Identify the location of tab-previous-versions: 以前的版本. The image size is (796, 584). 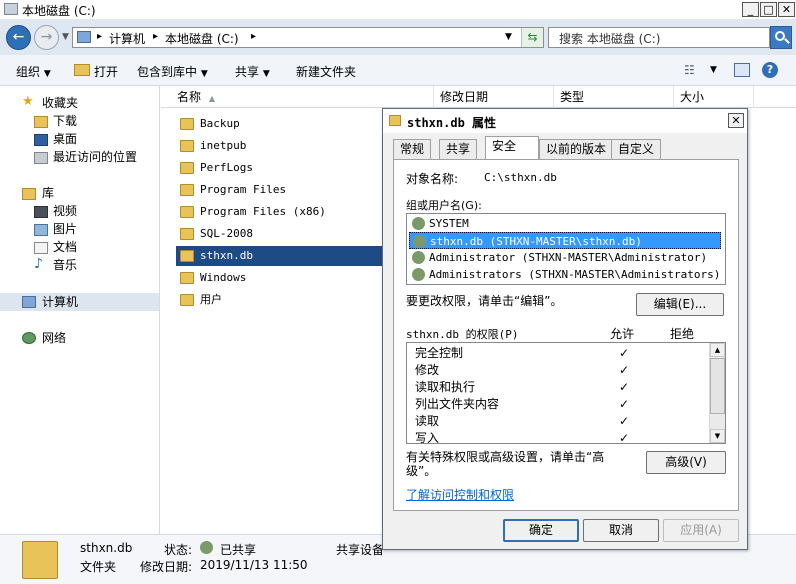
(576, 149).